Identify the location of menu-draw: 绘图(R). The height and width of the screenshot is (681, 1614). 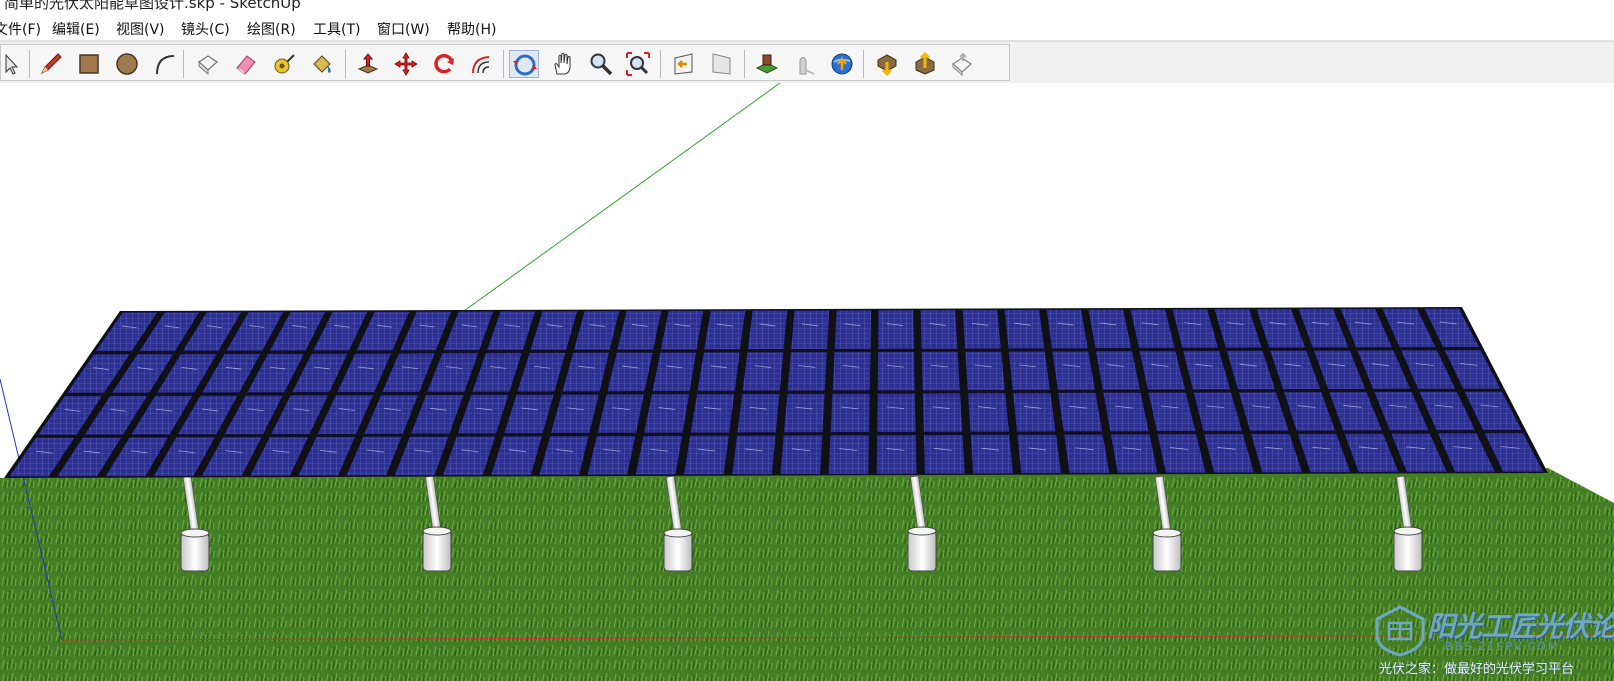
(271, 29).